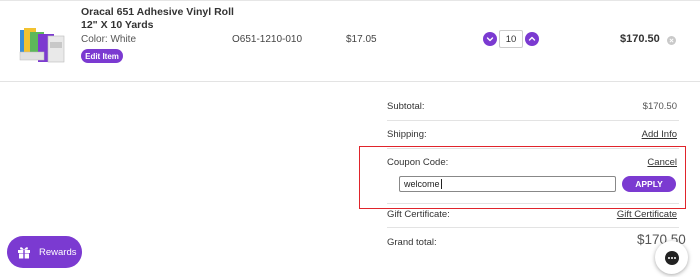 The height and width of the screenshot is (277, 700). I want to click on gift-certificate-link: Gift Certificate, so click(647, 214).